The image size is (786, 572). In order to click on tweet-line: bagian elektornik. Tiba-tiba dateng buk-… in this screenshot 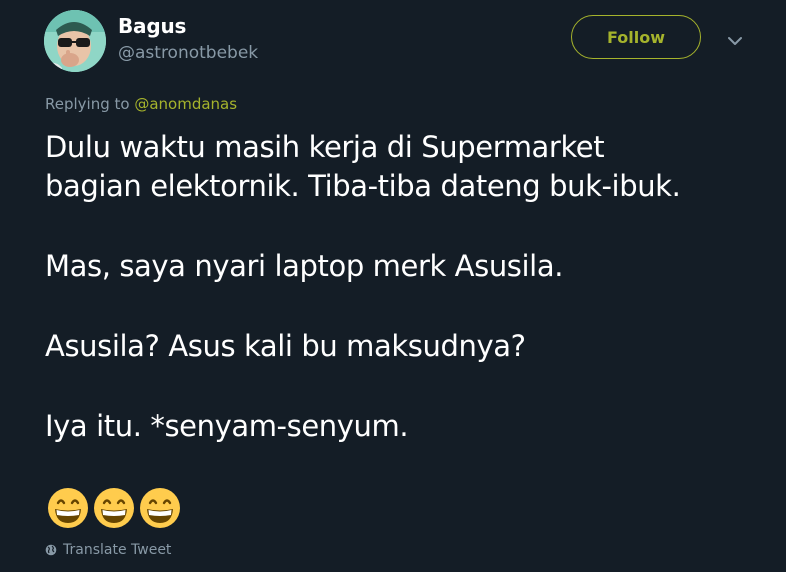, I will do `click(363, 186)`.